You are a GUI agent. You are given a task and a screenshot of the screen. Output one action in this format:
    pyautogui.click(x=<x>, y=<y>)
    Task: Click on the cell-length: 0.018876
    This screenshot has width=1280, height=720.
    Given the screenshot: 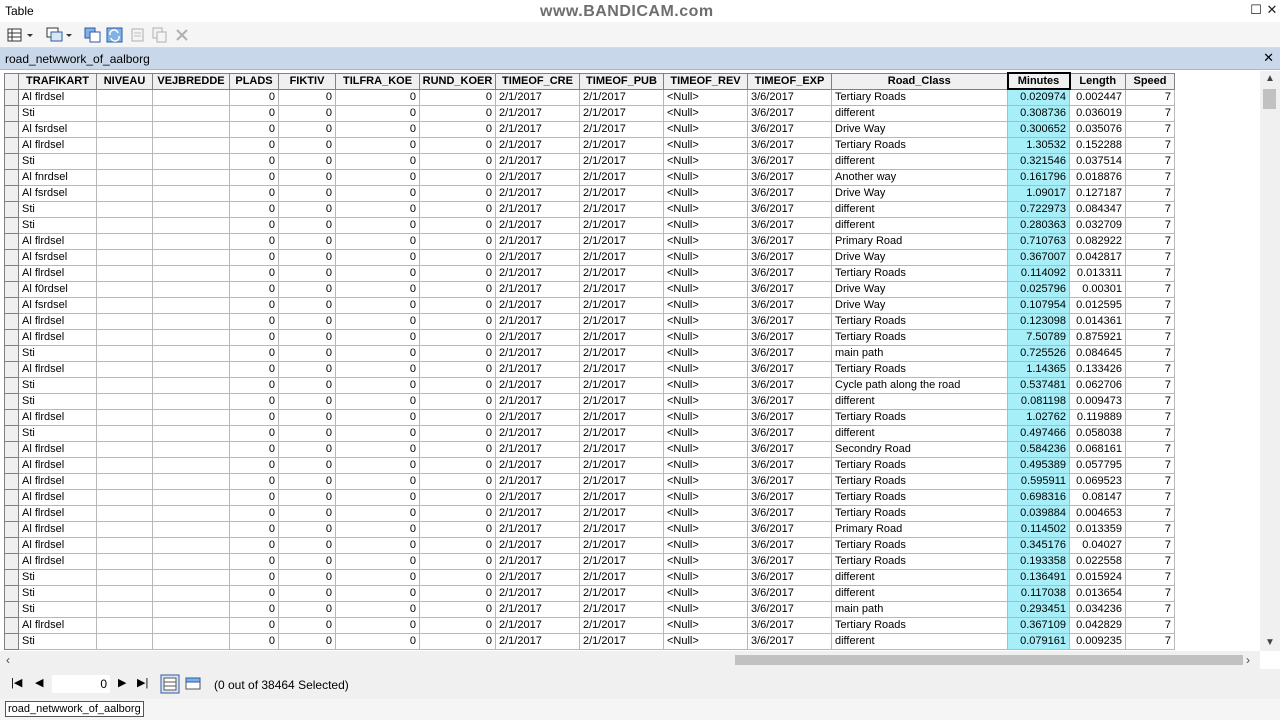 What is the action you would take?
    pyautogui.click(x=1097, y=177)
    